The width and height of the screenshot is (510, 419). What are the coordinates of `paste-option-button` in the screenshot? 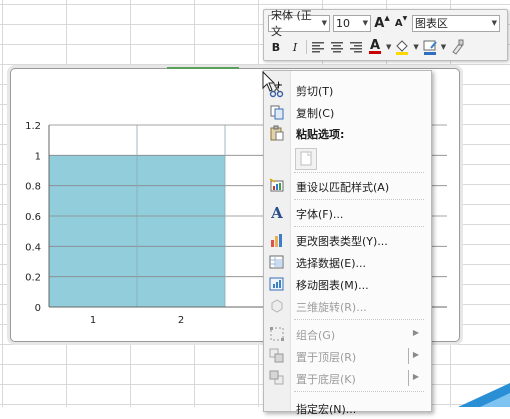 It's located at (306, 159).